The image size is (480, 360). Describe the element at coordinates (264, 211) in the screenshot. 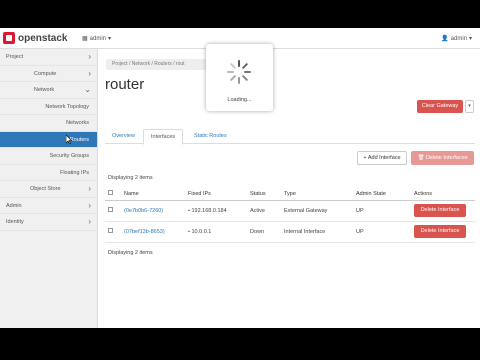

I see `status-cell: Active` at that location.